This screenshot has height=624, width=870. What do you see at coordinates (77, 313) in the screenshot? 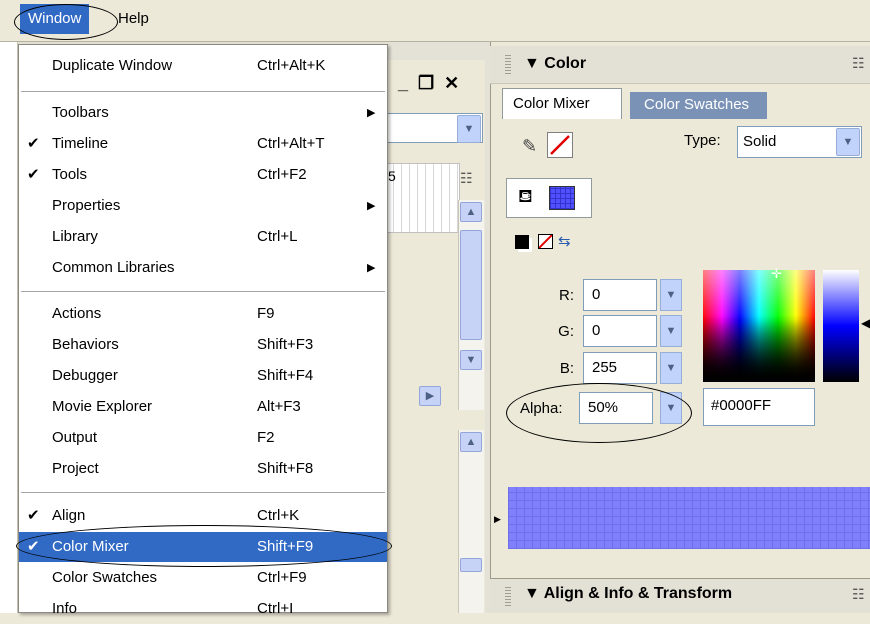
I see `menu-item-label: Actions` at bounding box center [77, 313].